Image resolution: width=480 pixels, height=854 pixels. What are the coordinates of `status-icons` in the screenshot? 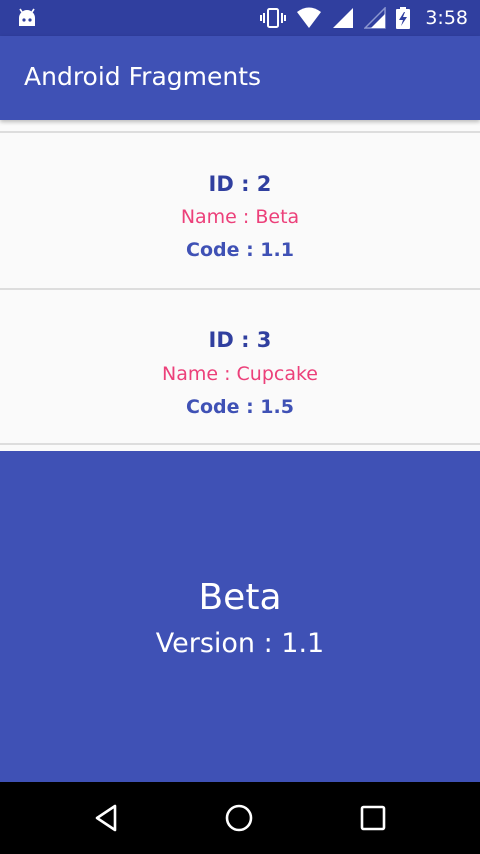 It's located at (335, 18).